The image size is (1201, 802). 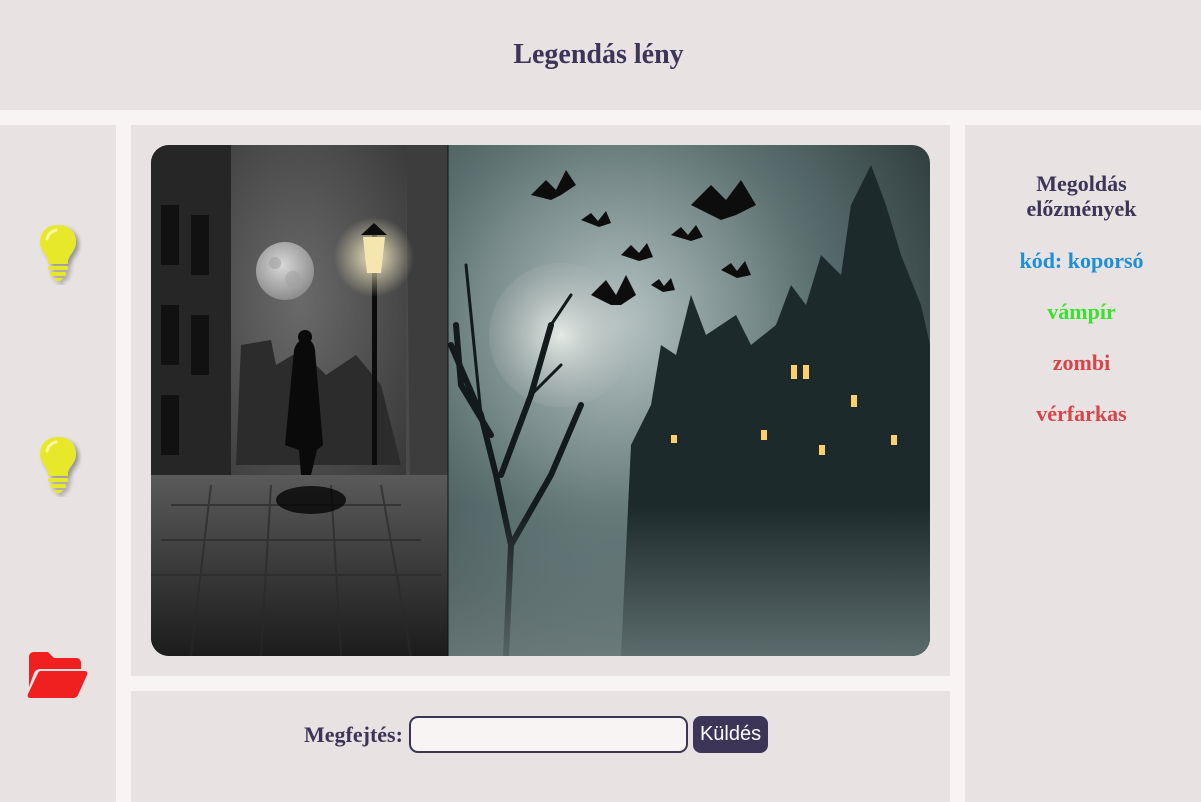 I want to click on page-header: Legendás lény, so click(x=600, y=55).